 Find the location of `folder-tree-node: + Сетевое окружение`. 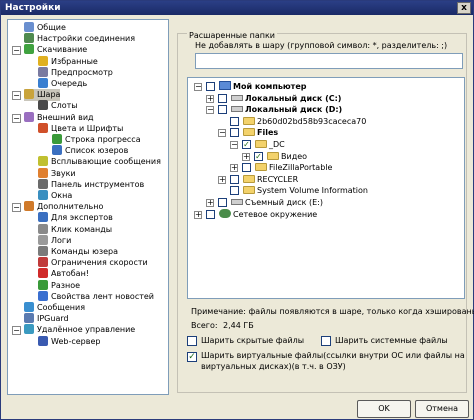

folder-tree-node: + Сетевое окружение is located at coordinates (326, 214).